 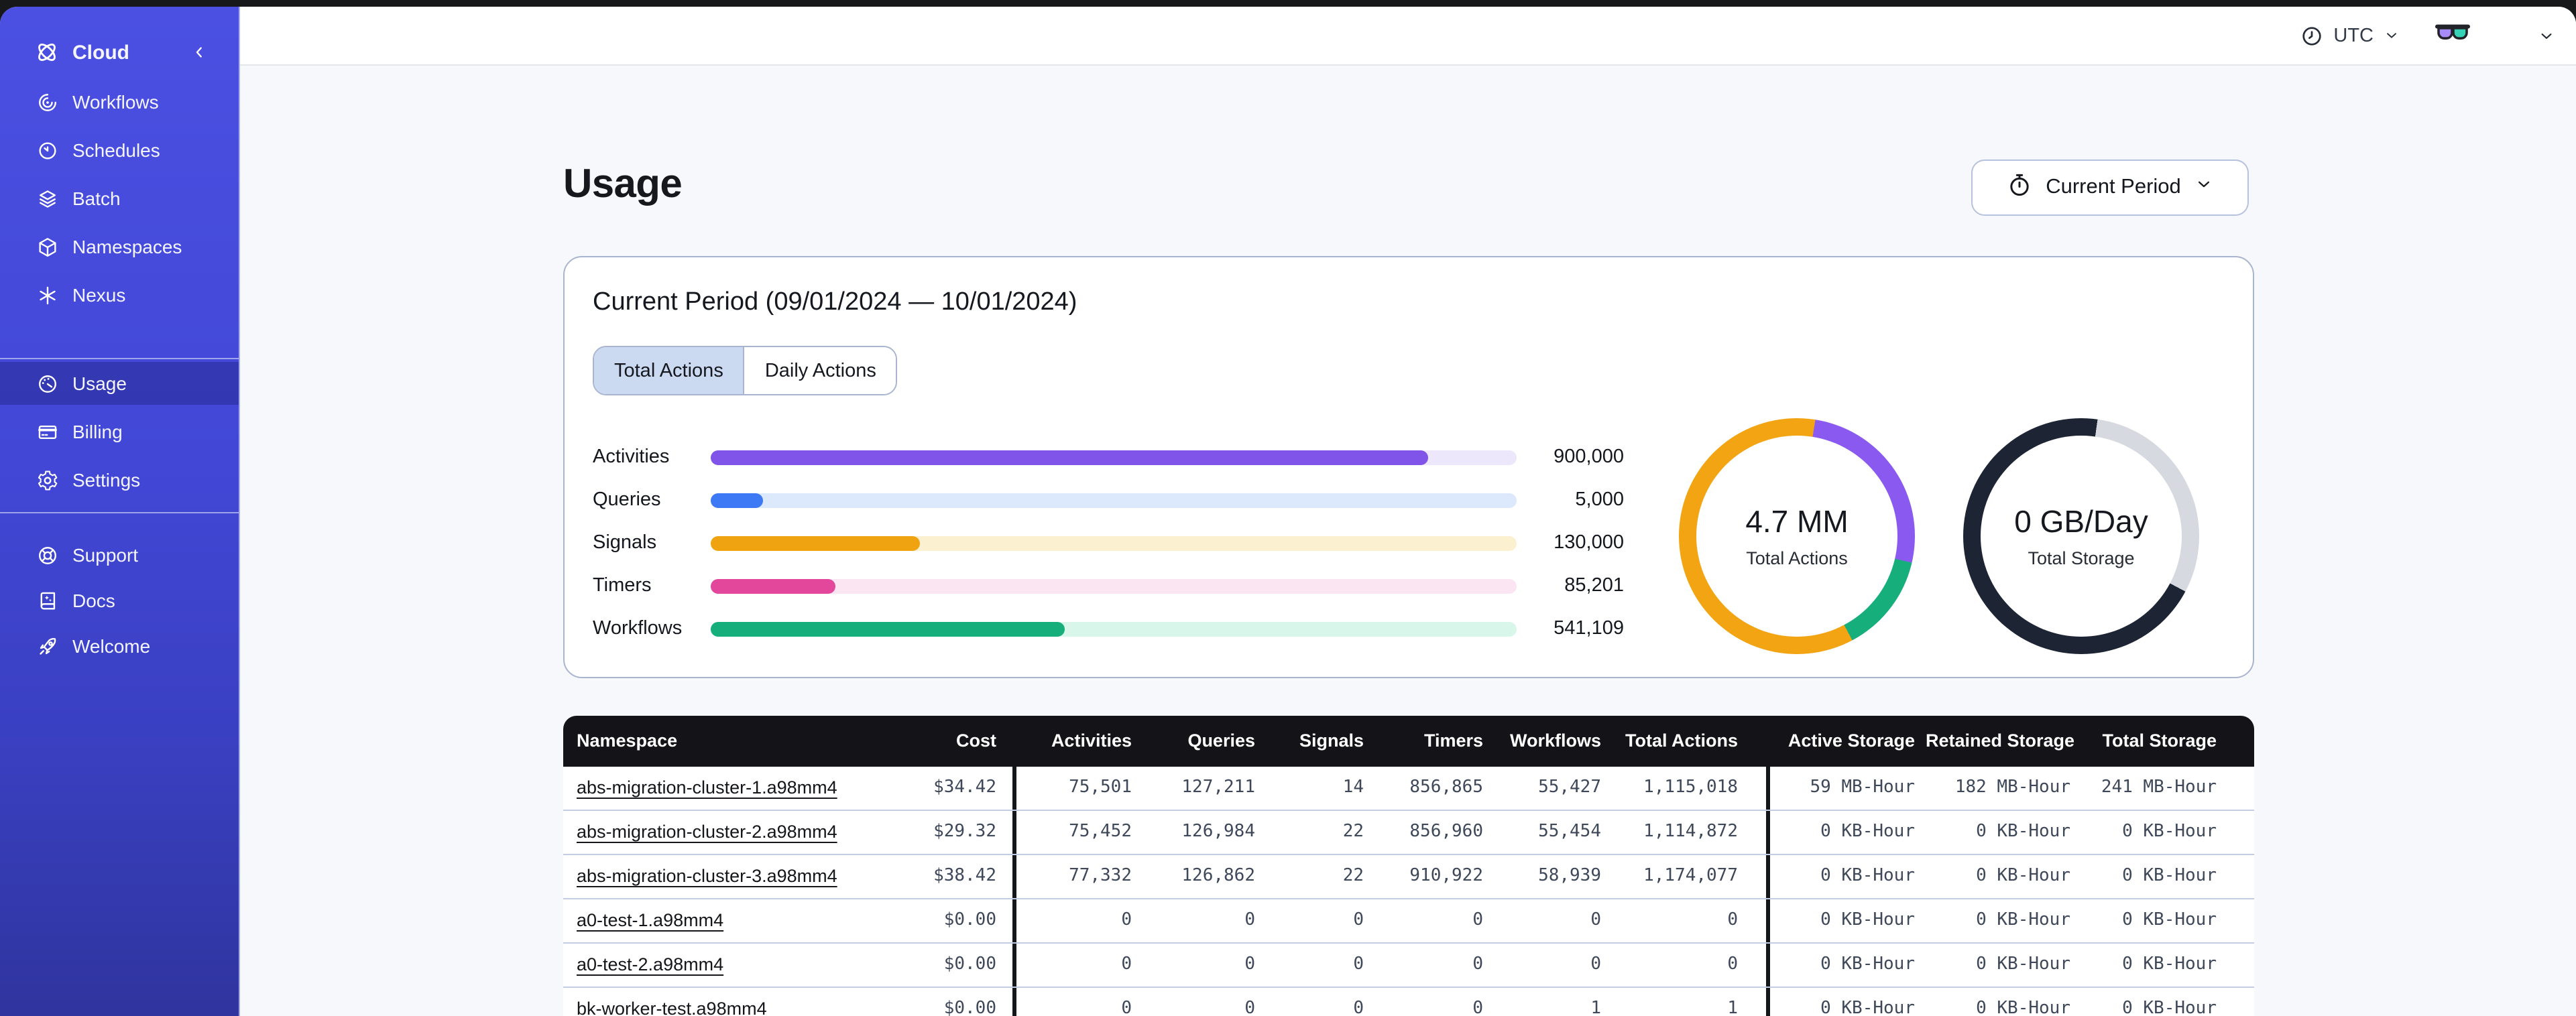 I want to click on sidebar-item-docs: Docs, so click(x=119, y=600).